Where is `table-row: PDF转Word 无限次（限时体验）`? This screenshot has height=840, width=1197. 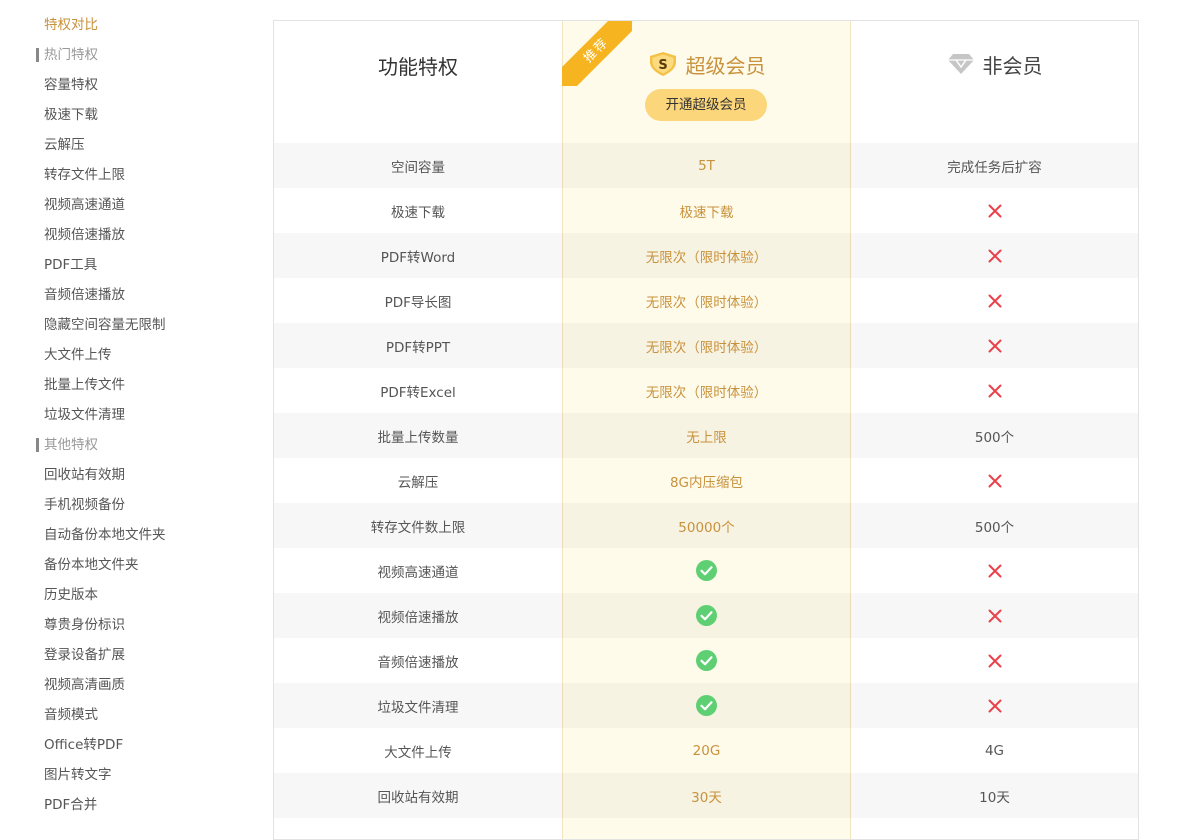
table-row: PDF转Word 无限次（限时体验） is located at coordinates (706, 255).